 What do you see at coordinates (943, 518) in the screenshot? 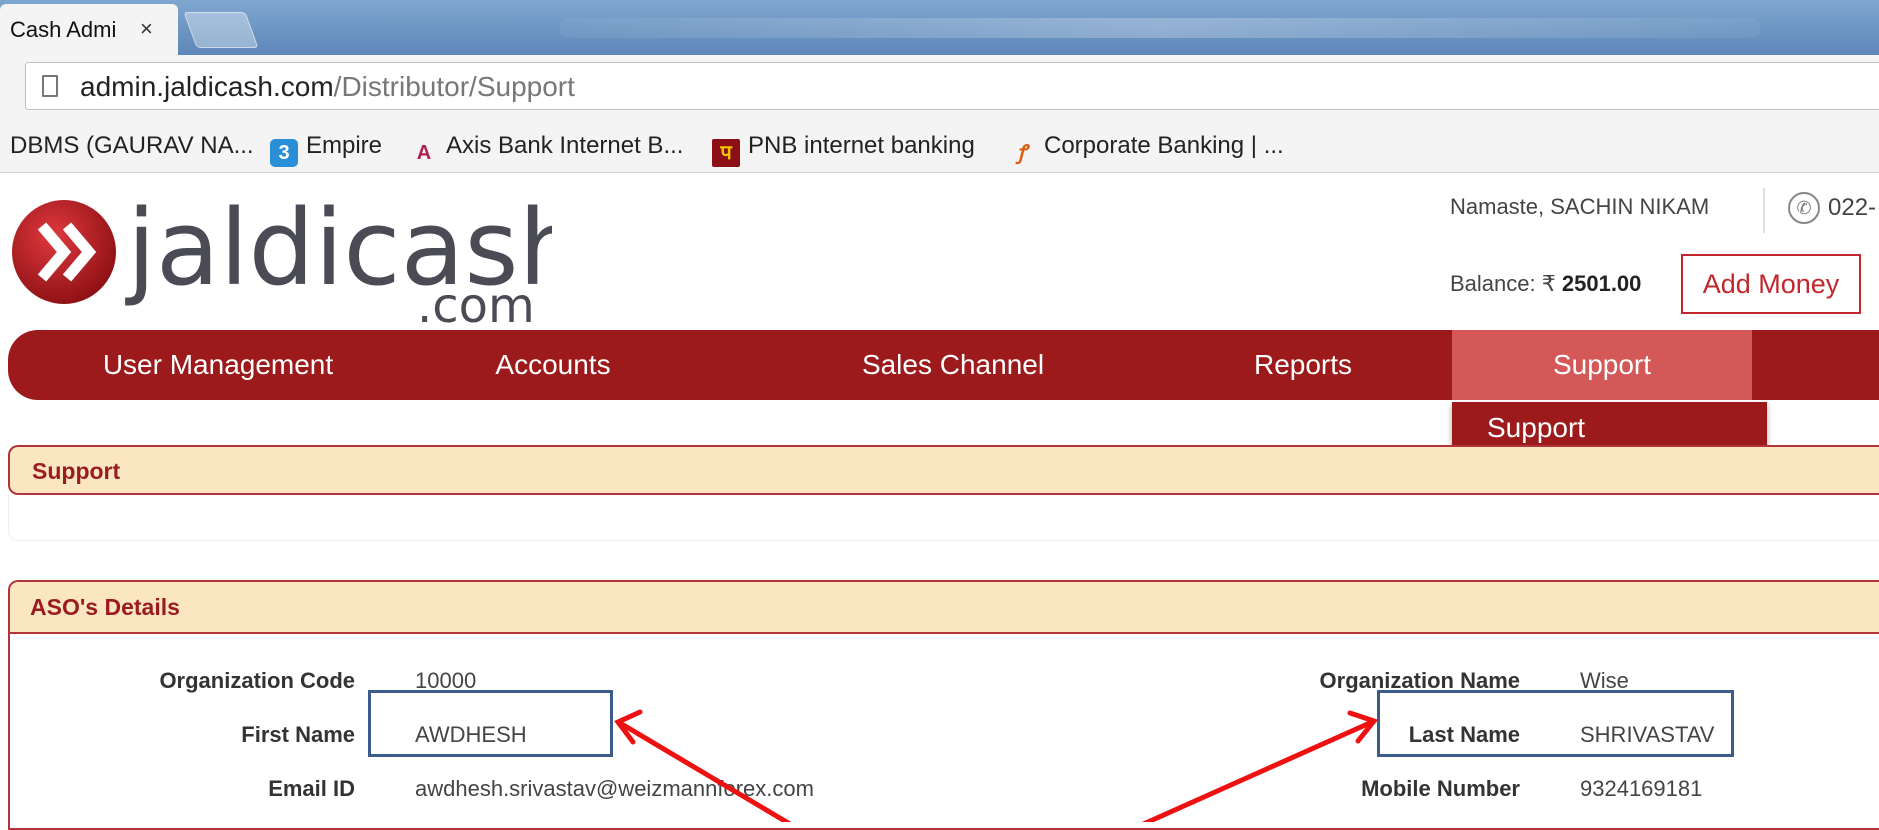
I see `support-panel-body` at bounding box center [943, 518].